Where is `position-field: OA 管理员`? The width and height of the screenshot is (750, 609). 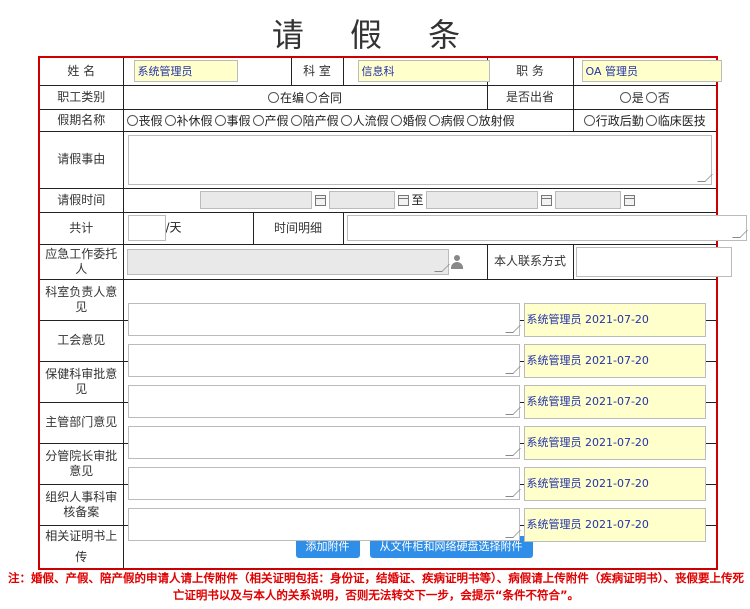 position-field: OA 管理员 is located at coordinates (651, 71).